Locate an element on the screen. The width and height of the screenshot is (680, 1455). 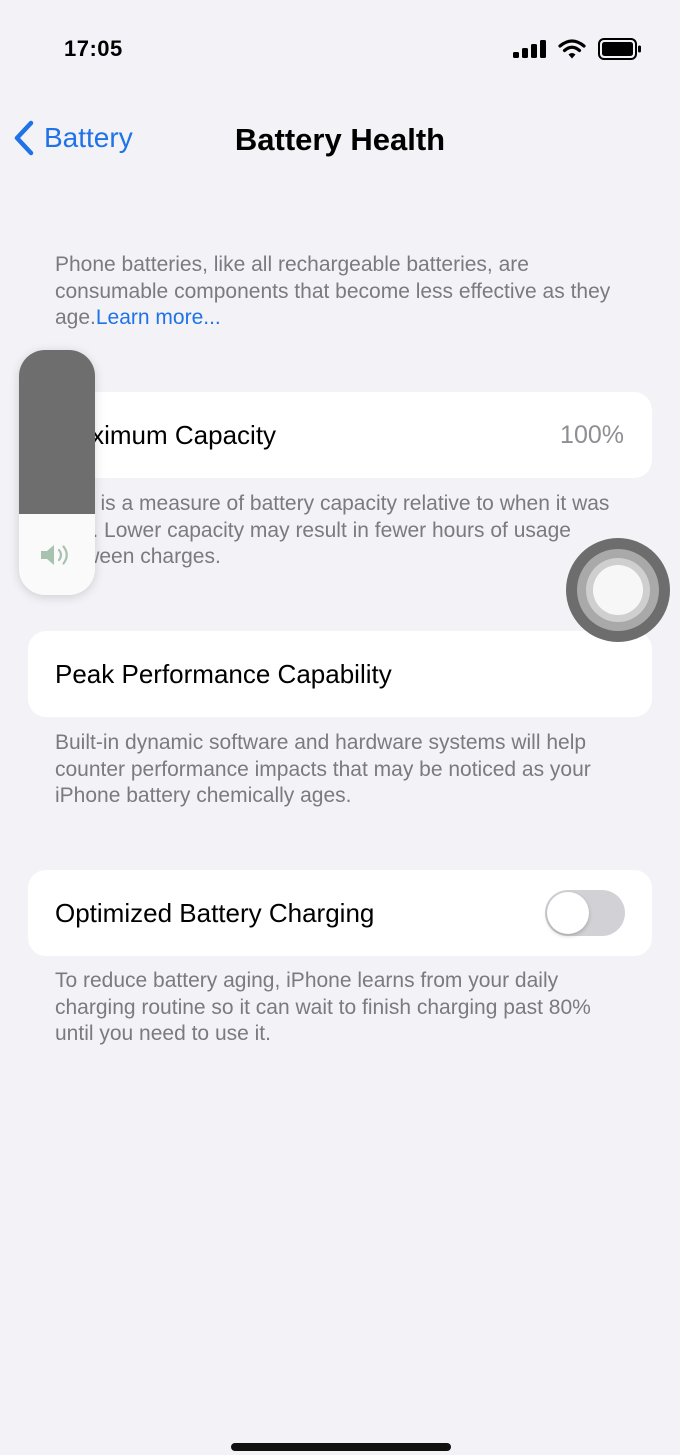
battery-icon is located at coordinates (619, 49).